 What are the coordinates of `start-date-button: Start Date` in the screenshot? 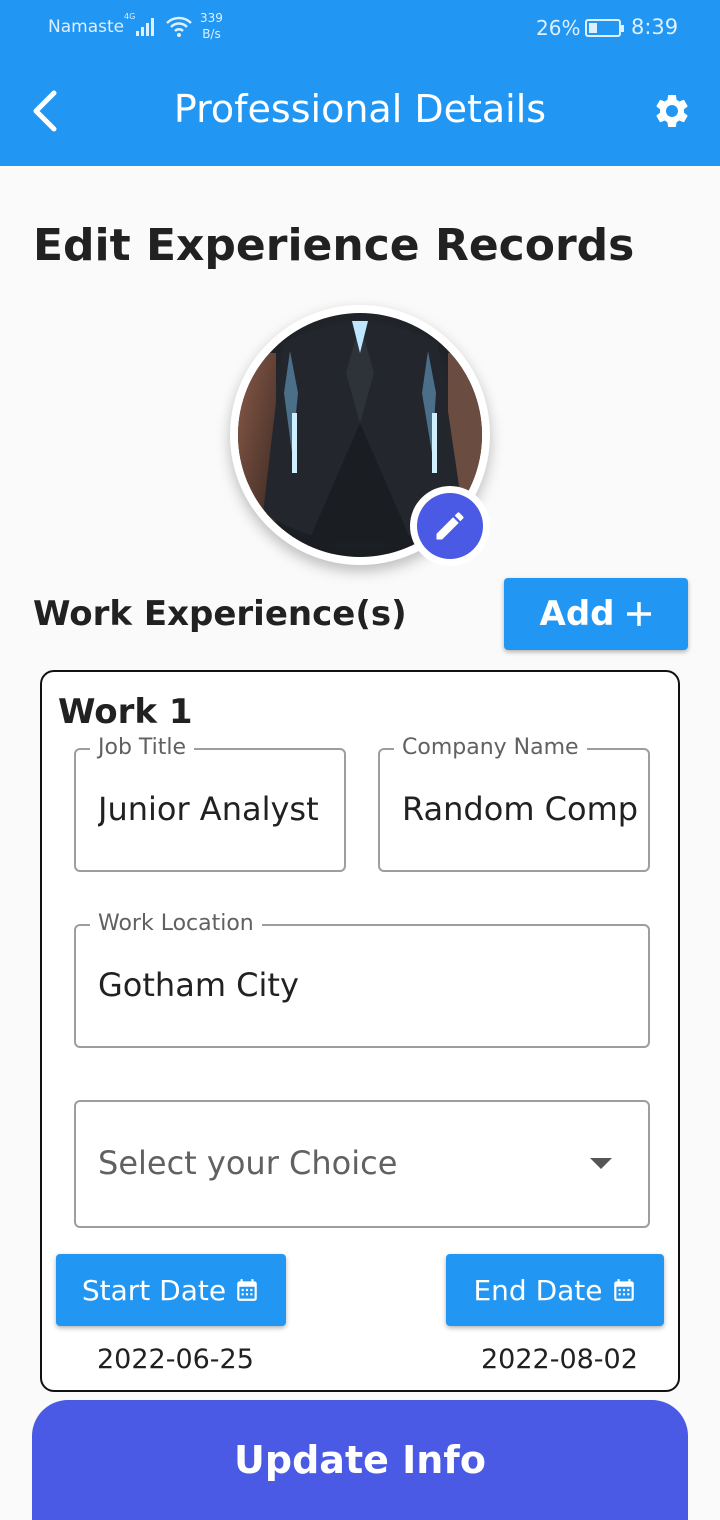 It's located at (171, 1290).